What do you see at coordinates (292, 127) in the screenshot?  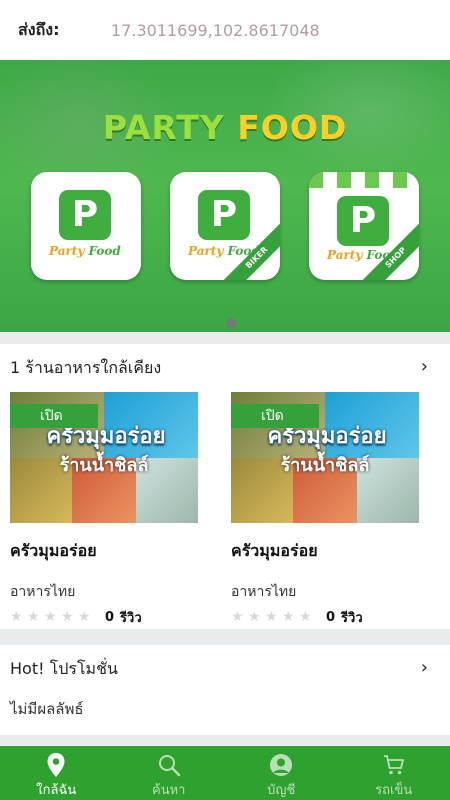 I see `brand-word-food: FOOD` at bounding box center [292, 127].